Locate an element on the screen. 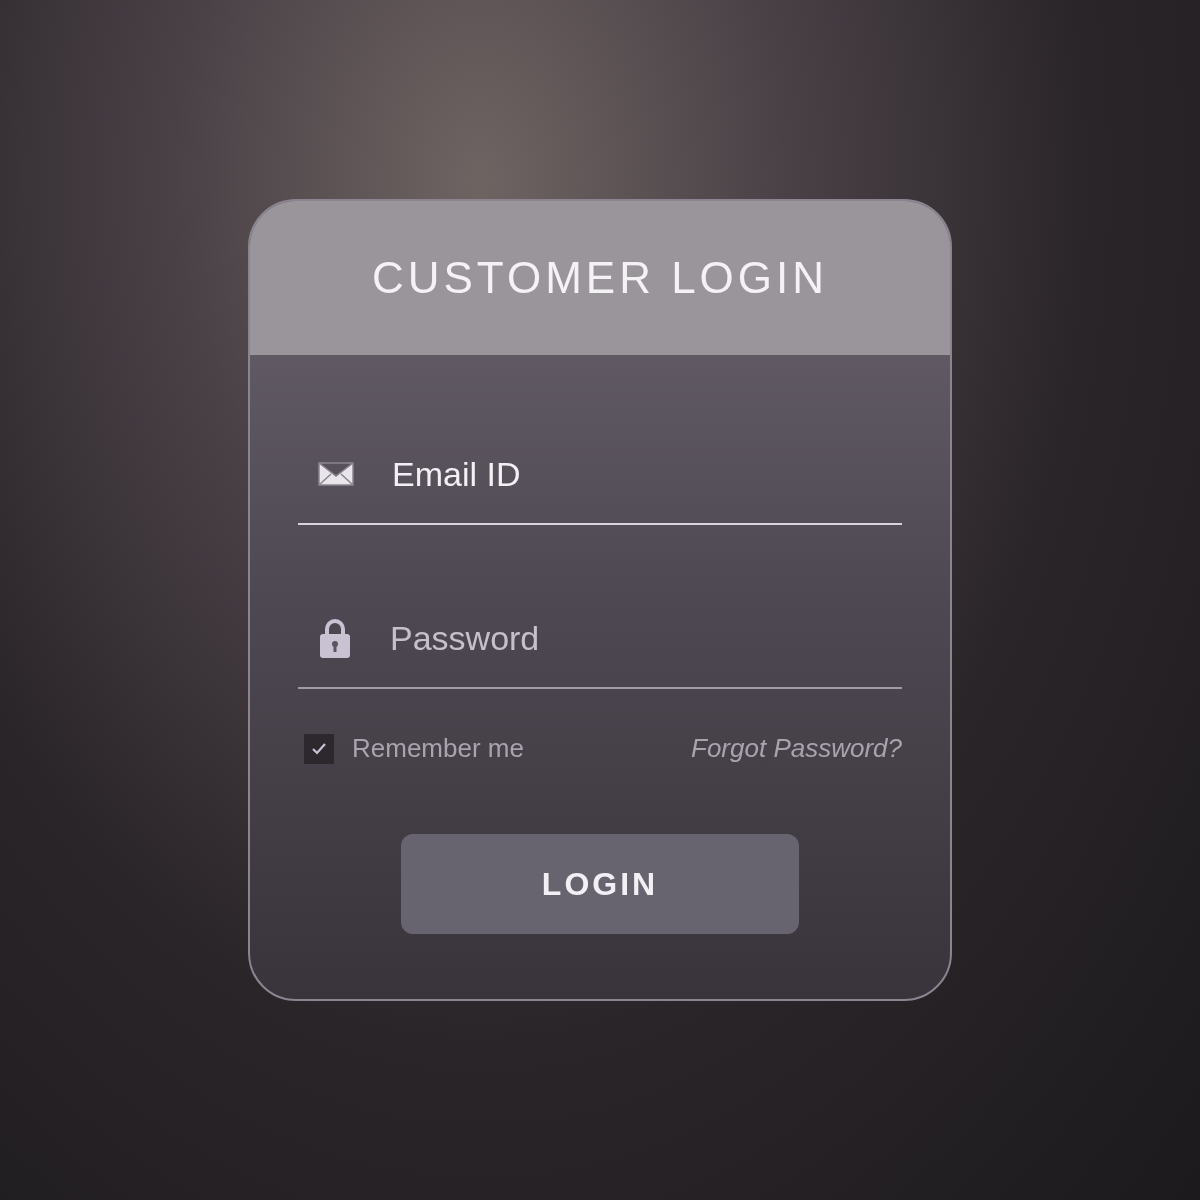 Image resolution: width=1200 pixels, height=1200 pixels. password-field: Password is located at coordinates (646, 638).